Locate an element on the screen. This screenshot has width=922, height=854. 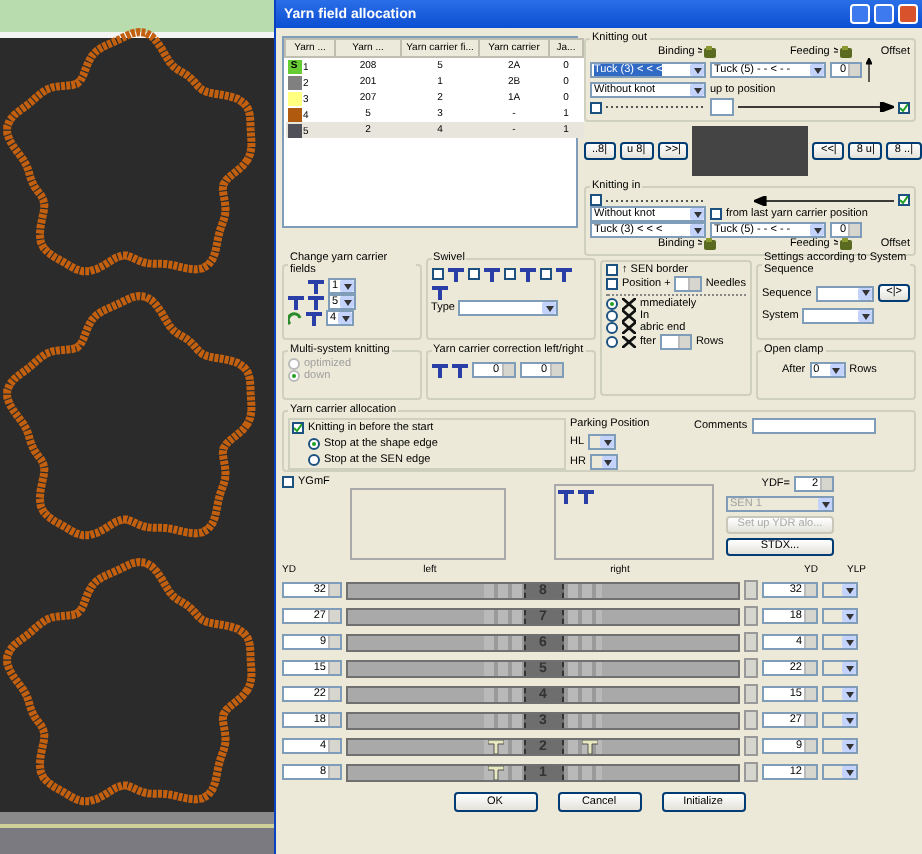
preview-block is located at coordinates (750, 151).